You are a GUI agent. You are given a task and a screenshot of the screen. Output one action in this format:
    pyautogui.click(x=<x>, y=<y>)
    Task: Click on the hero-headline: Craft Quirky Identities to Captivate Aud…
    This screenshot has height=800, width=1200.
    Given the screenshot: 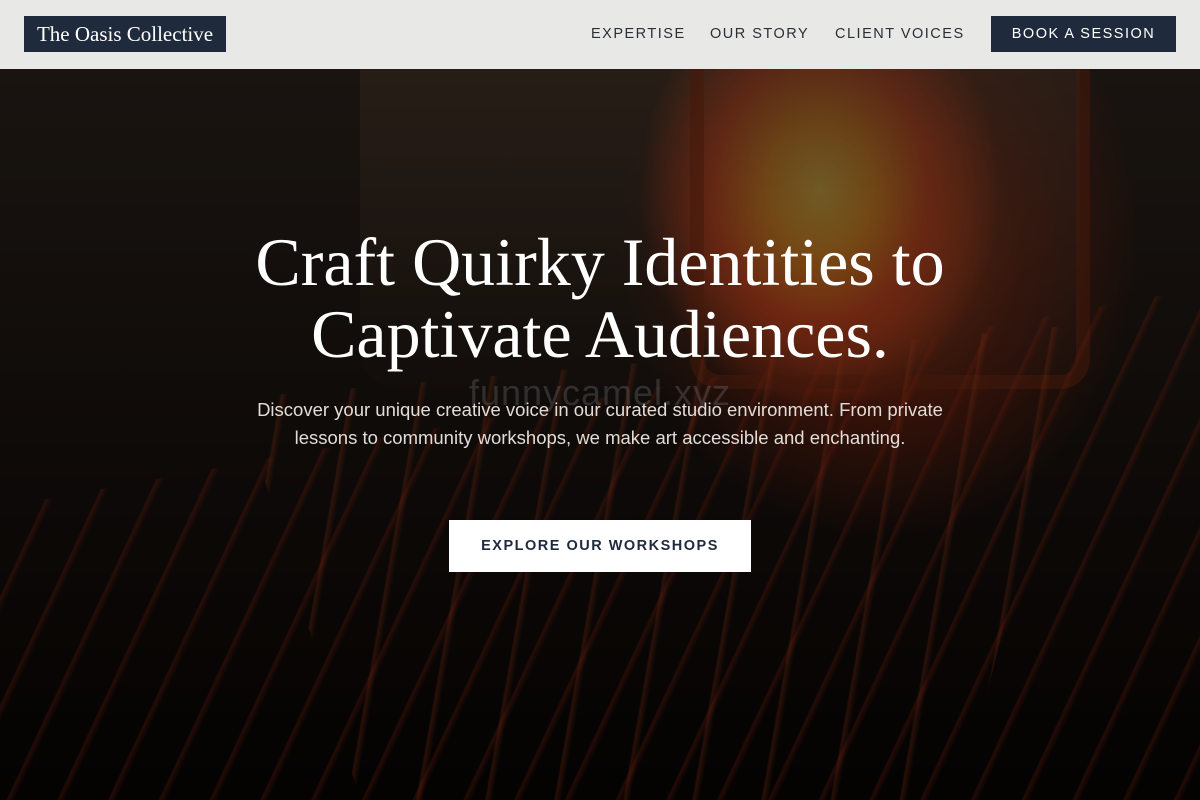 What is the action you would take?
    pyautogui.click(x=600, y=298)
    